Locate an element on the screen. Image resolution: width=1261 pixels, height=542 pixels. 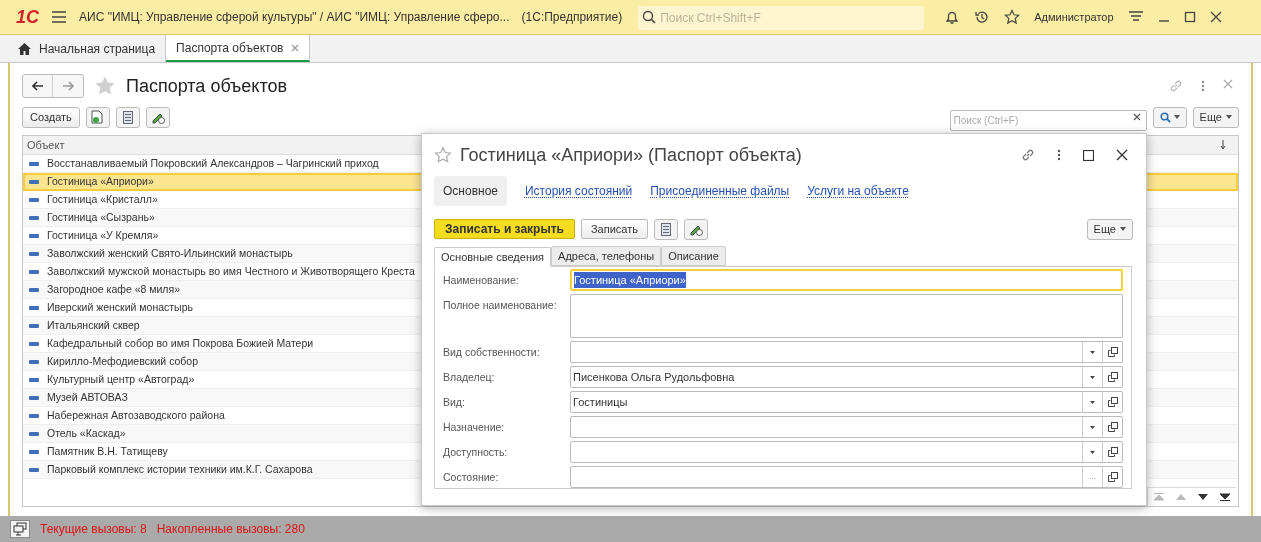
field-label: Назначение: is located at coordinates (474, 427).